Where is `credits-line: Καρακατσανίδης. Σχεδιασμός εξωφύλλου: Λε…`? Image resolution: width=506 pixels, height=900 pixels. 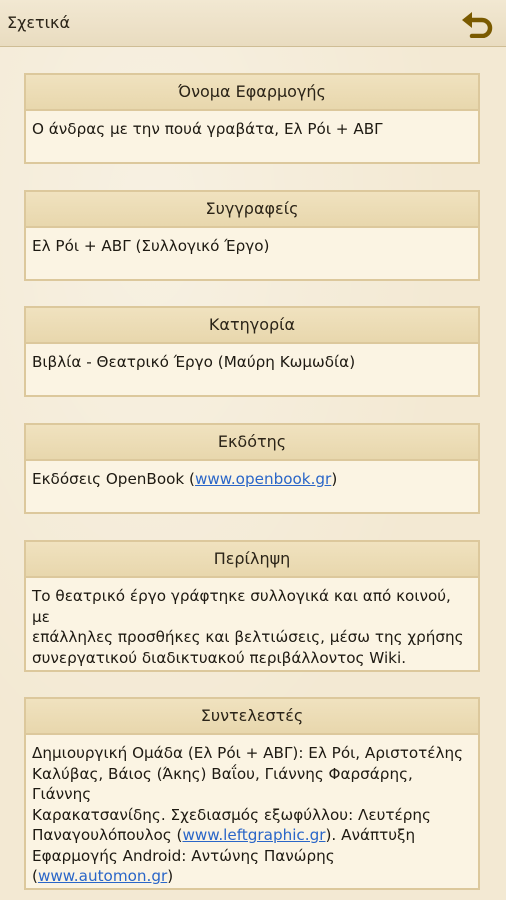 credits-line: Καρακατσανίδης. Σχεδιασμός εξωφύλλου: Λε… is located at coordinates (231, 814).